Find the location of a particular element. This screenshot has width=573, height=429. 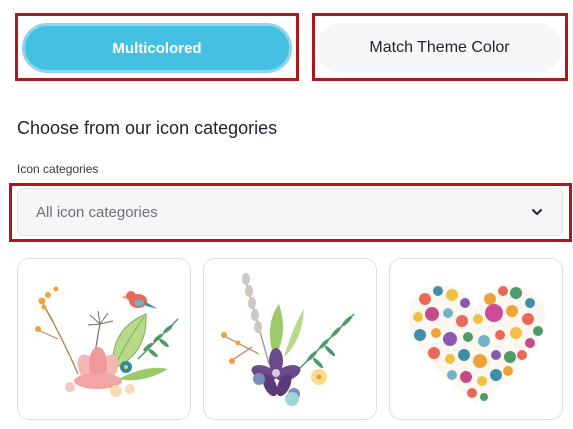

flower-heart-illustration is located at coordinates (477, 344).